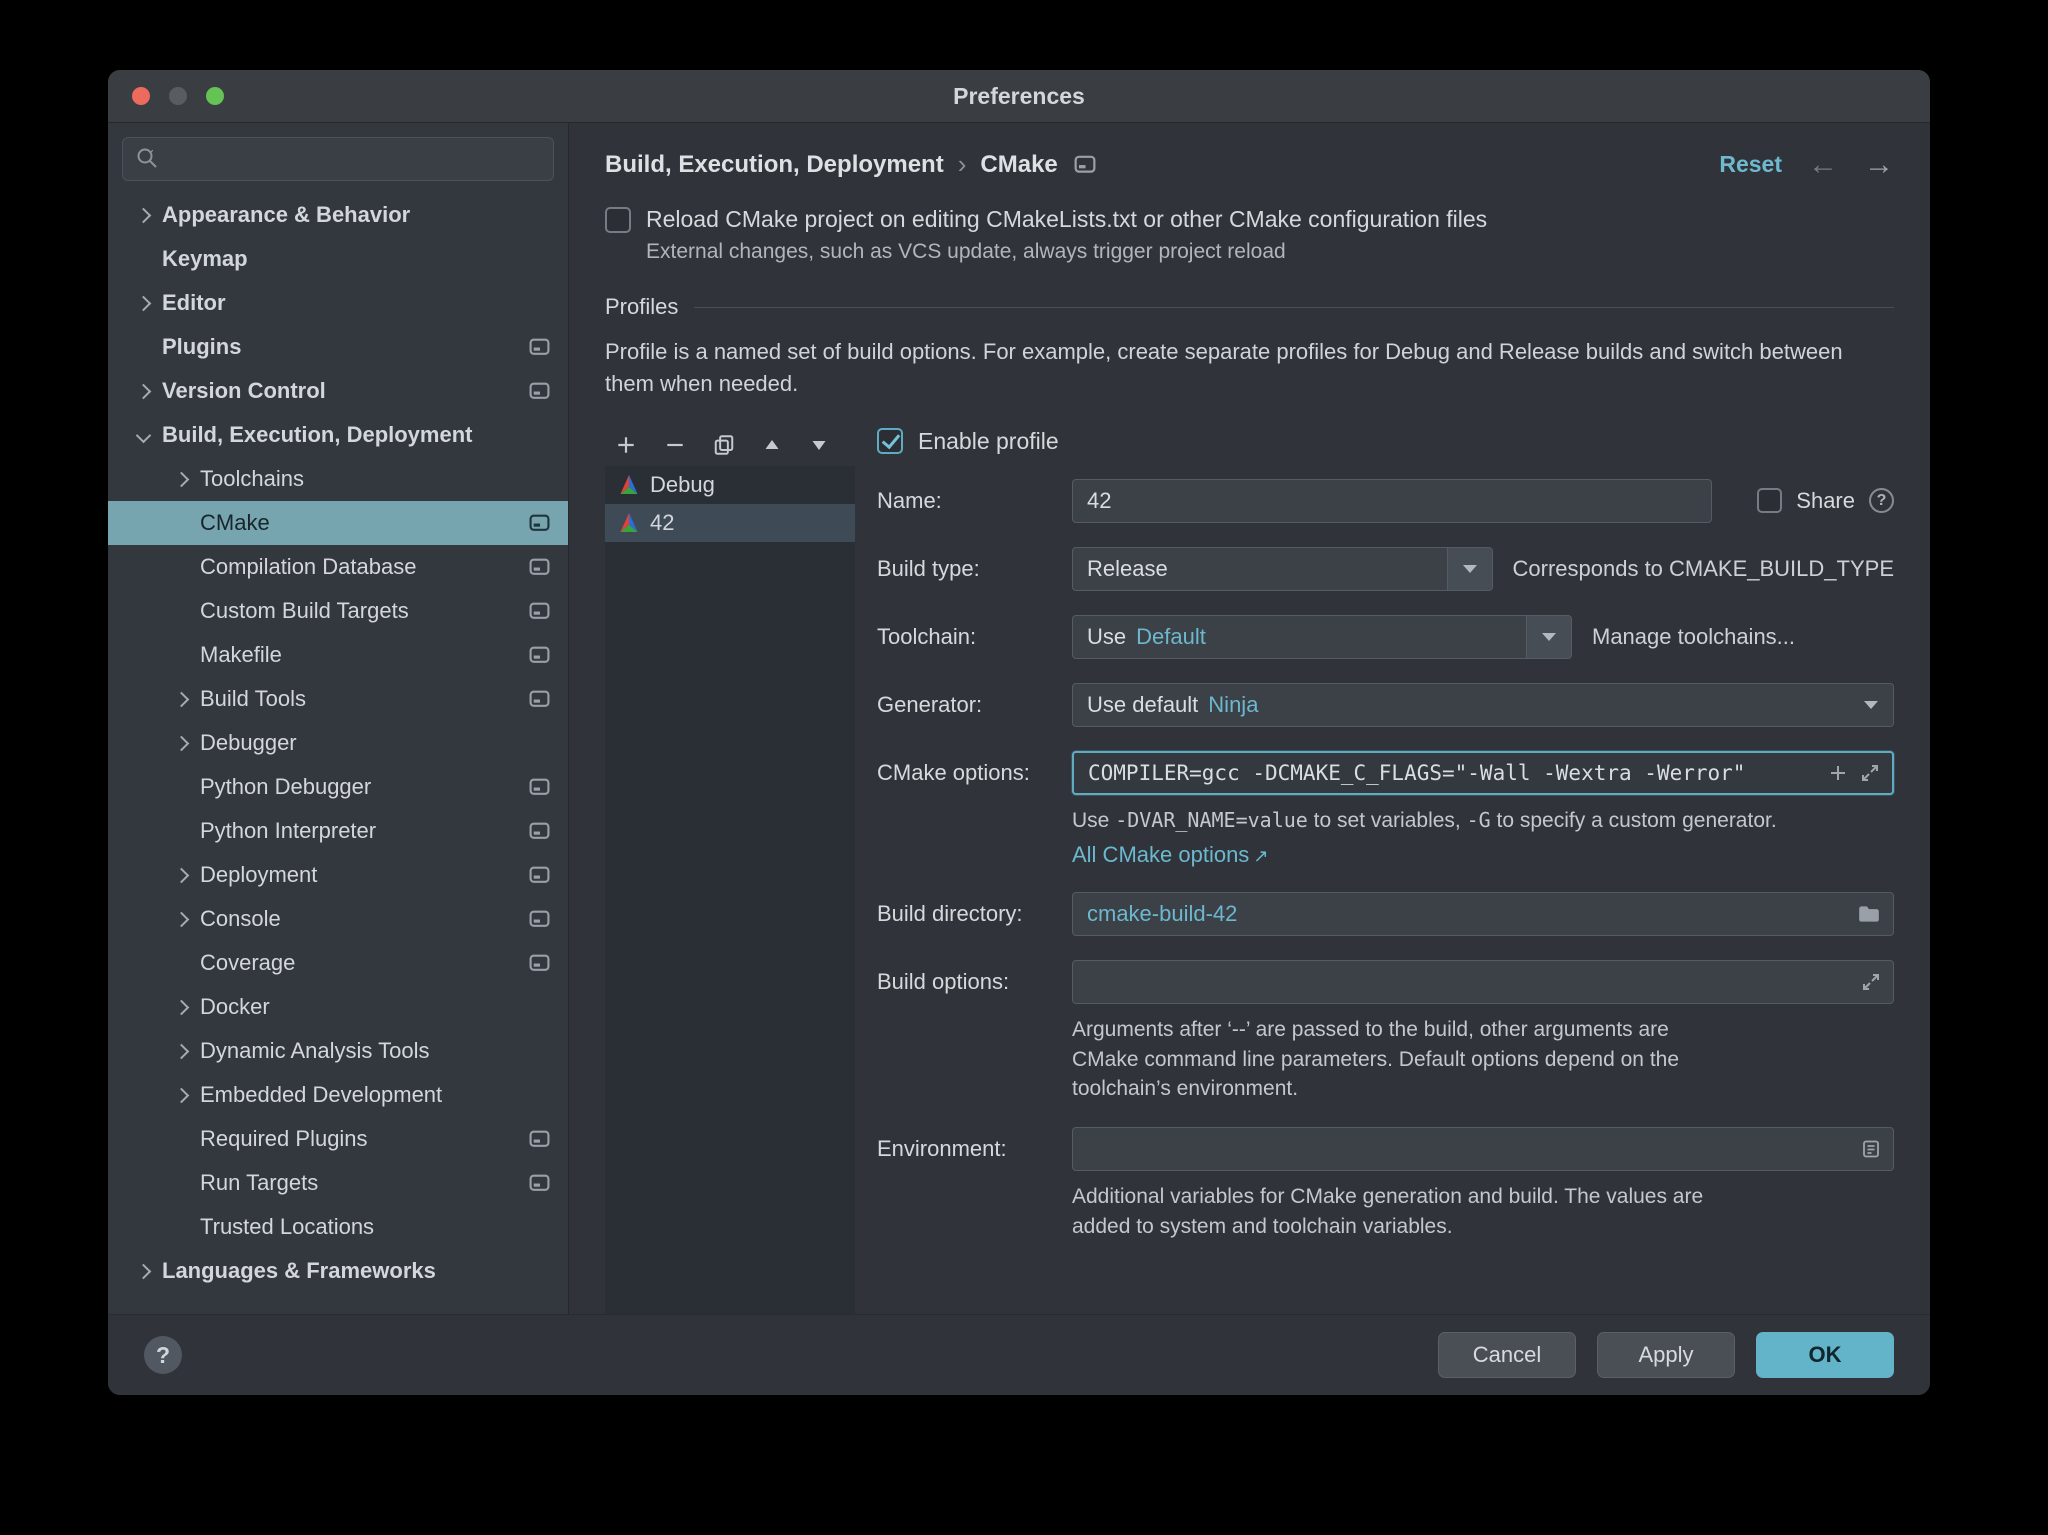 The height and width of the screenshot is (1535, 2048). I want to click on cancel-button: Cancel, so click(1507, 1355).